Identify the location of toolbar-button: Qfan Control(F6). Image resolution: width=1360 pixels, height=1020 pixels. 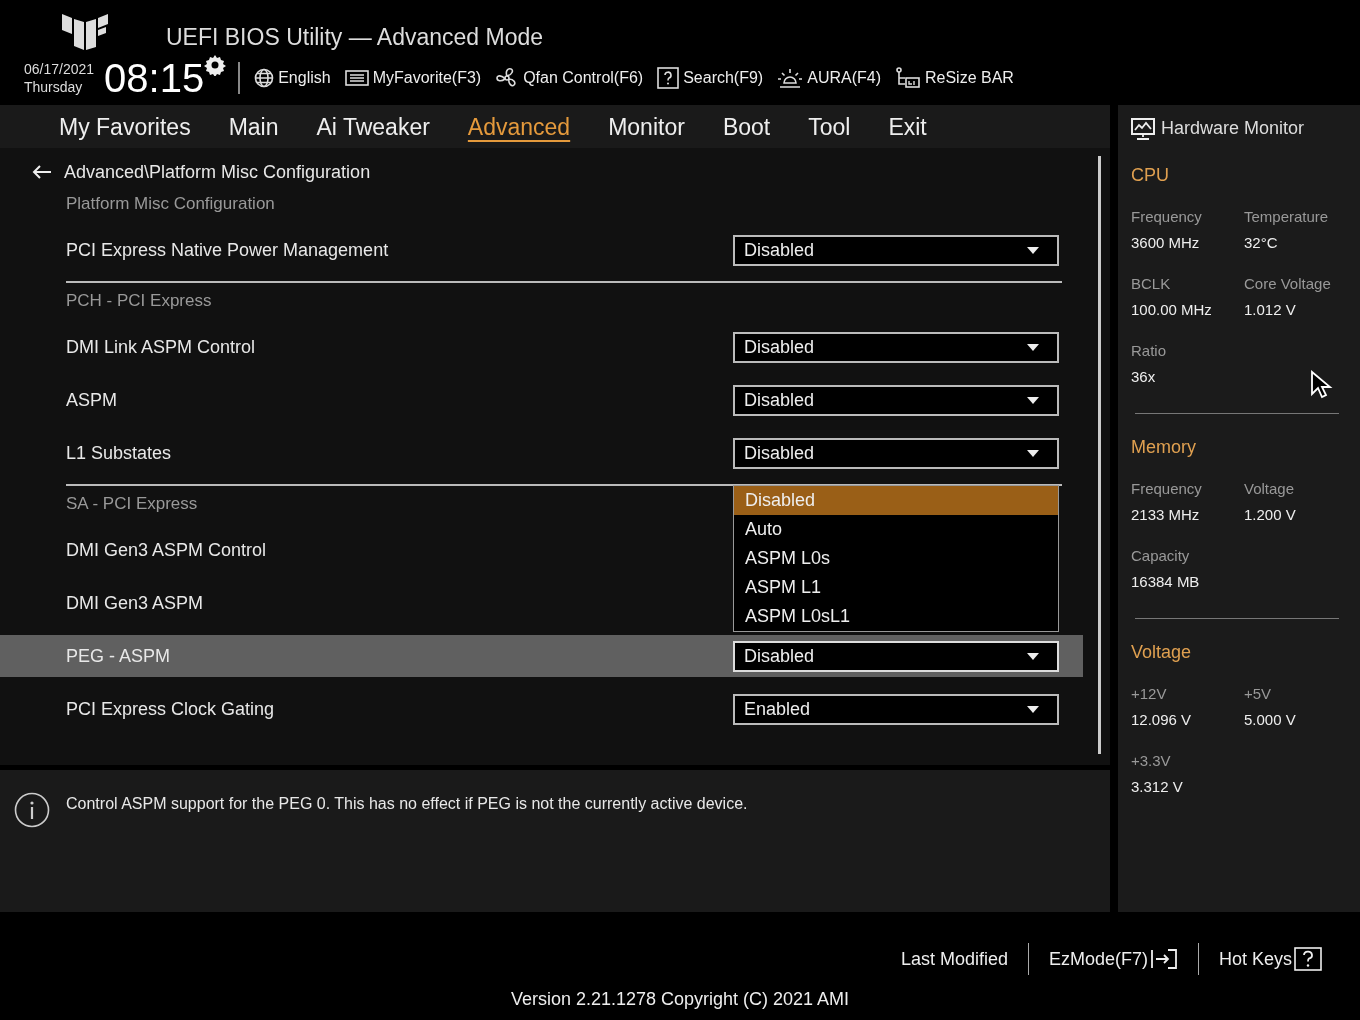
(569, 78).